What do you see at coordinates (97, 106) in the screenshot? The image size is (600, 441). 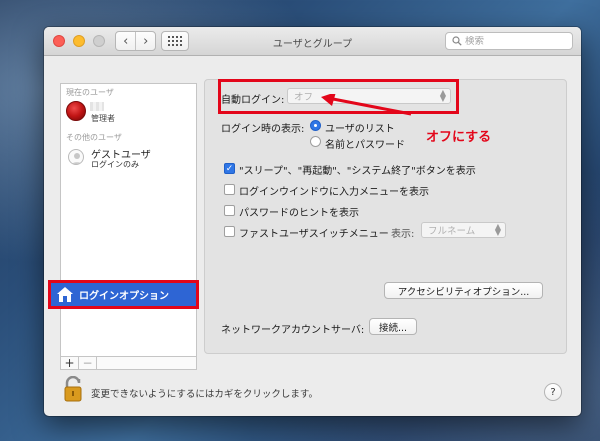 I see `redacted-user-name` at bounding box center [97, 106].